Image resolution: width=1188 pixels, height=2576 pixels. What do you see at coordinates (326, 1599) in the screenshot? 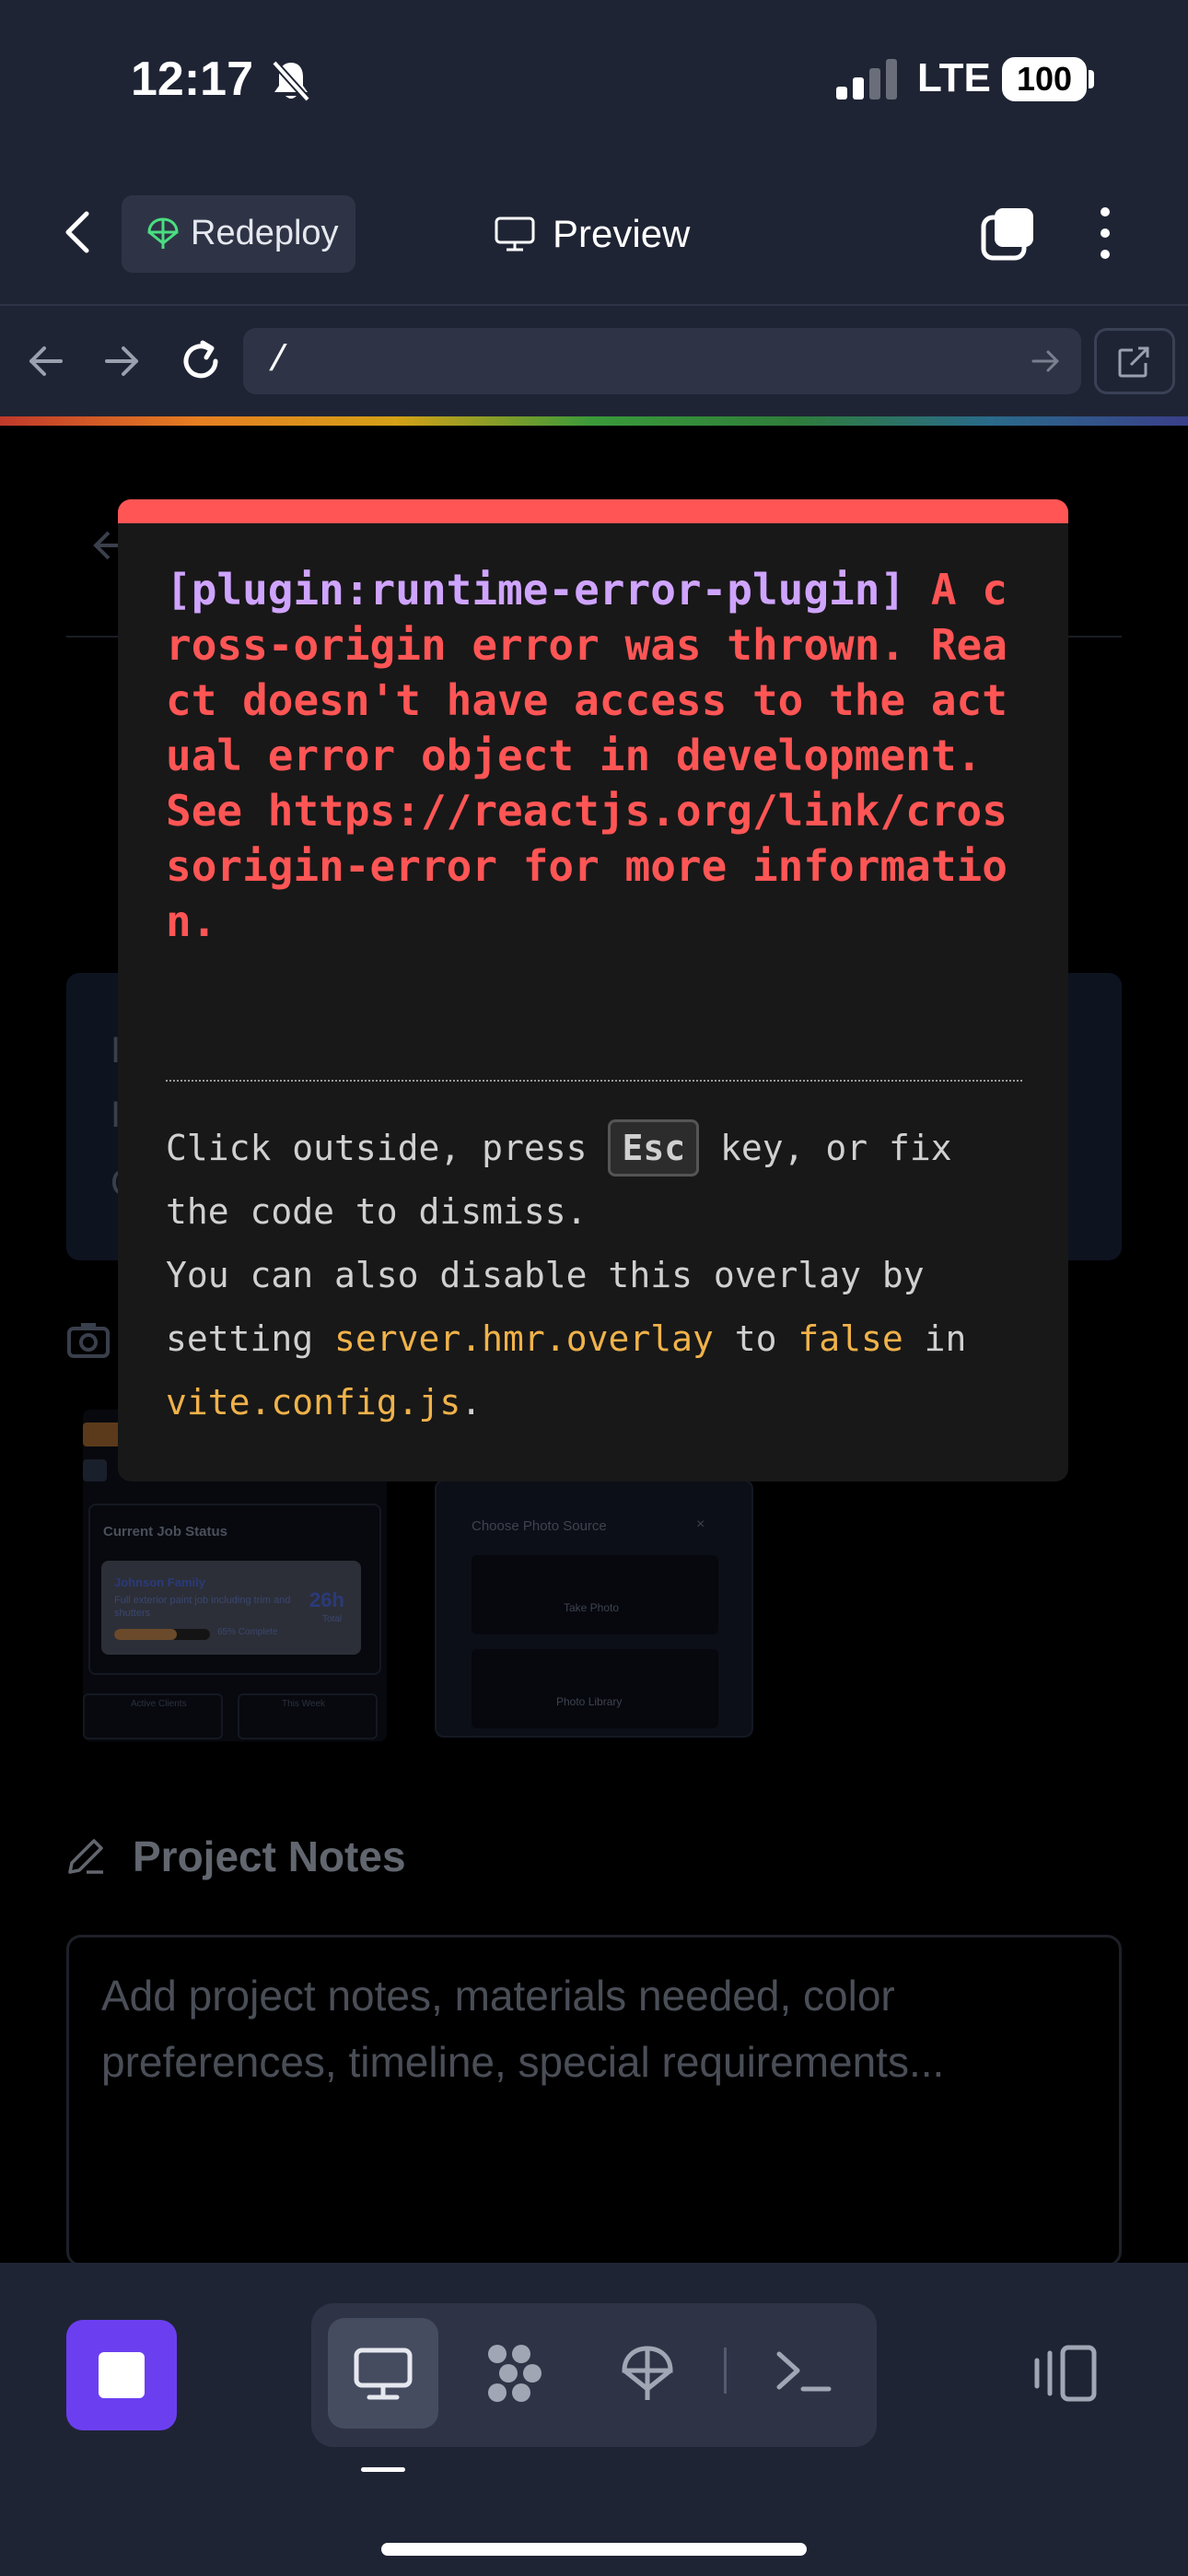
I see `job-hours: 26h` at bounding box center [326, 1599].